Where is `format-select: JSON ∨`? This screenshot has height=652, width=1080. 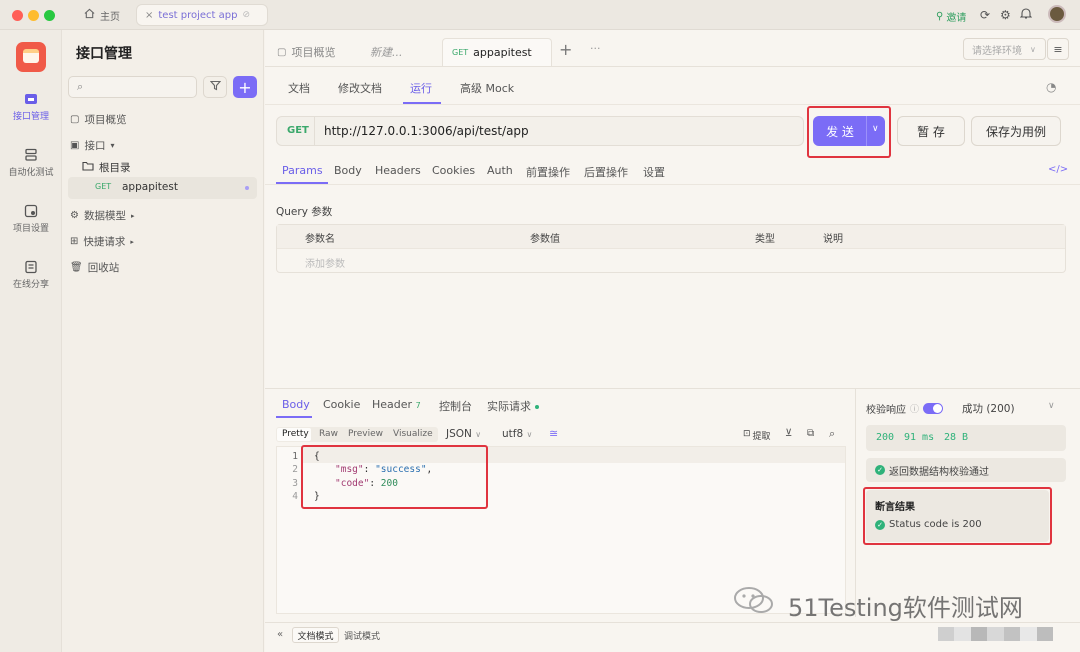
format-select: JSON ∨ is located at coordinates (463, 434).